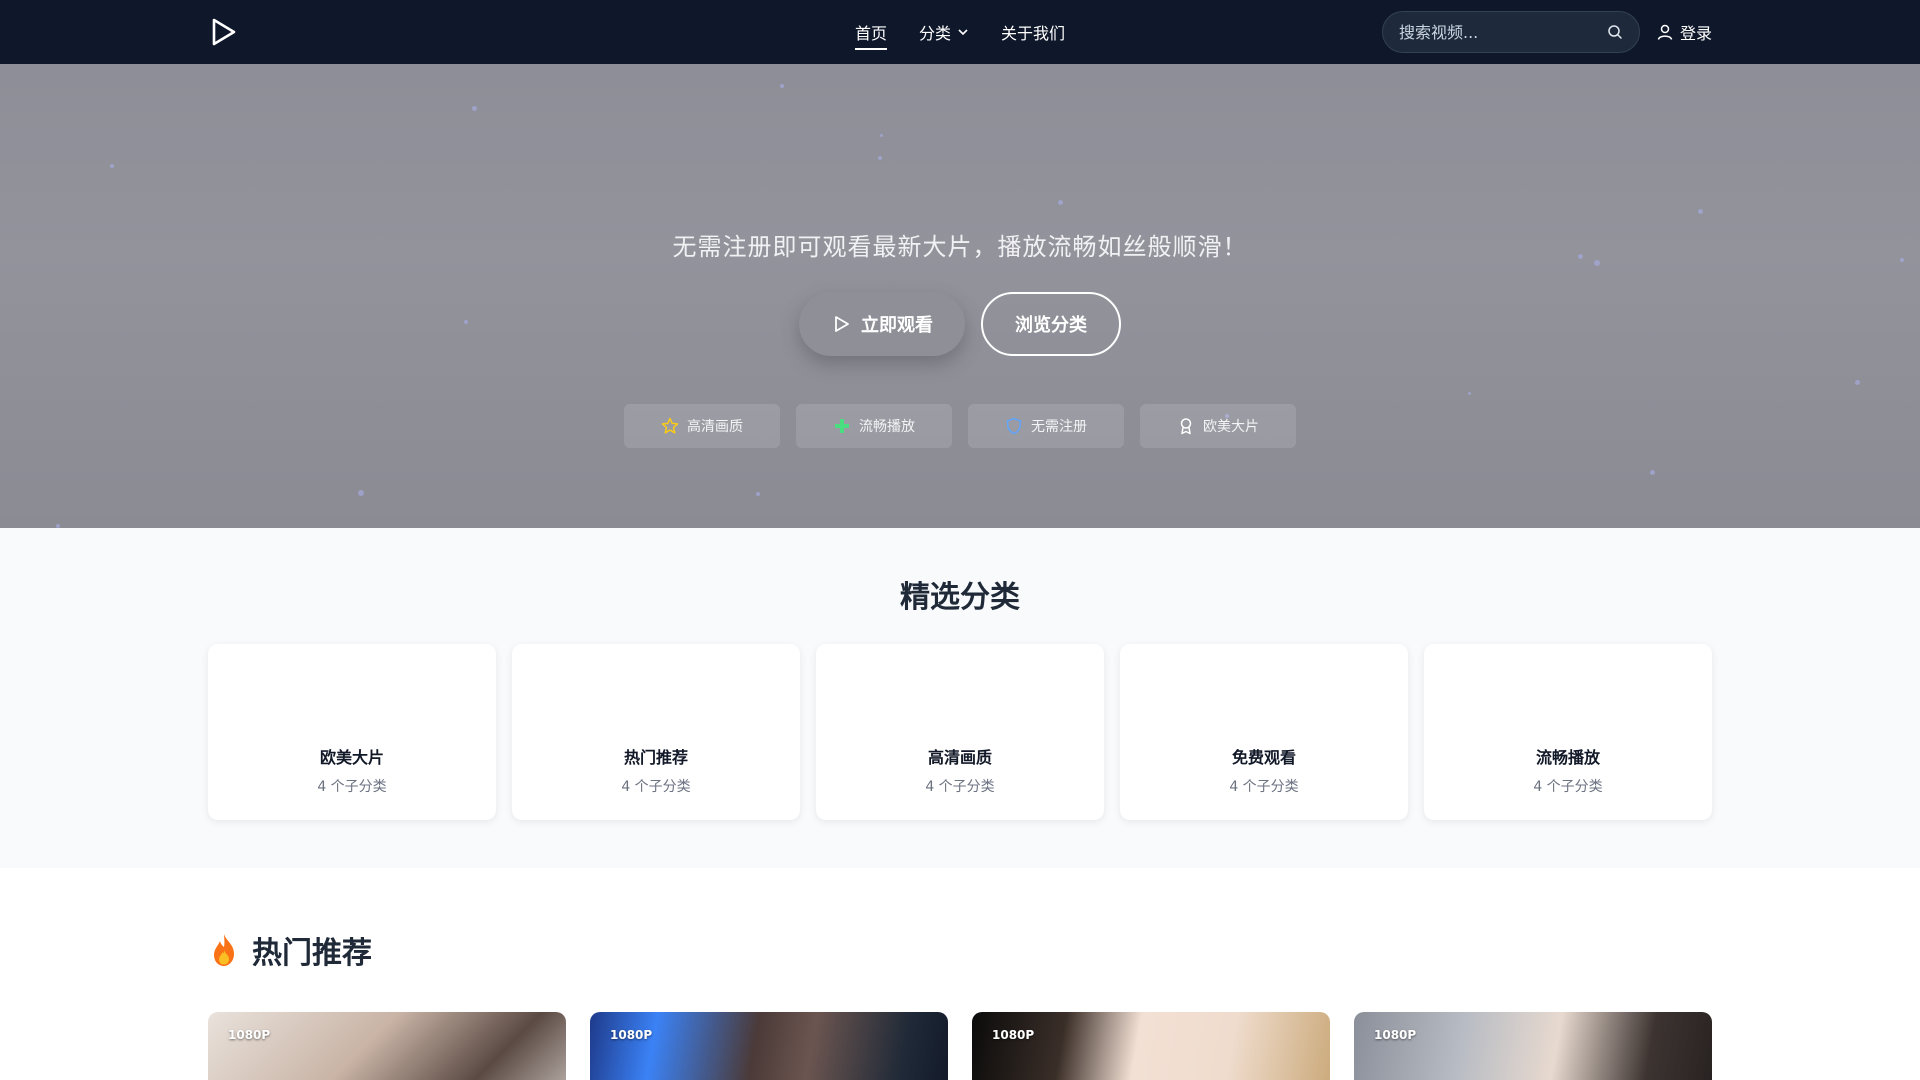 This screenshot has height=1080, width=1920. What do you see at coordinates (1696, 33) in the screenshot?
I see `login-label: 登录` at bounding box center [1696, 33].